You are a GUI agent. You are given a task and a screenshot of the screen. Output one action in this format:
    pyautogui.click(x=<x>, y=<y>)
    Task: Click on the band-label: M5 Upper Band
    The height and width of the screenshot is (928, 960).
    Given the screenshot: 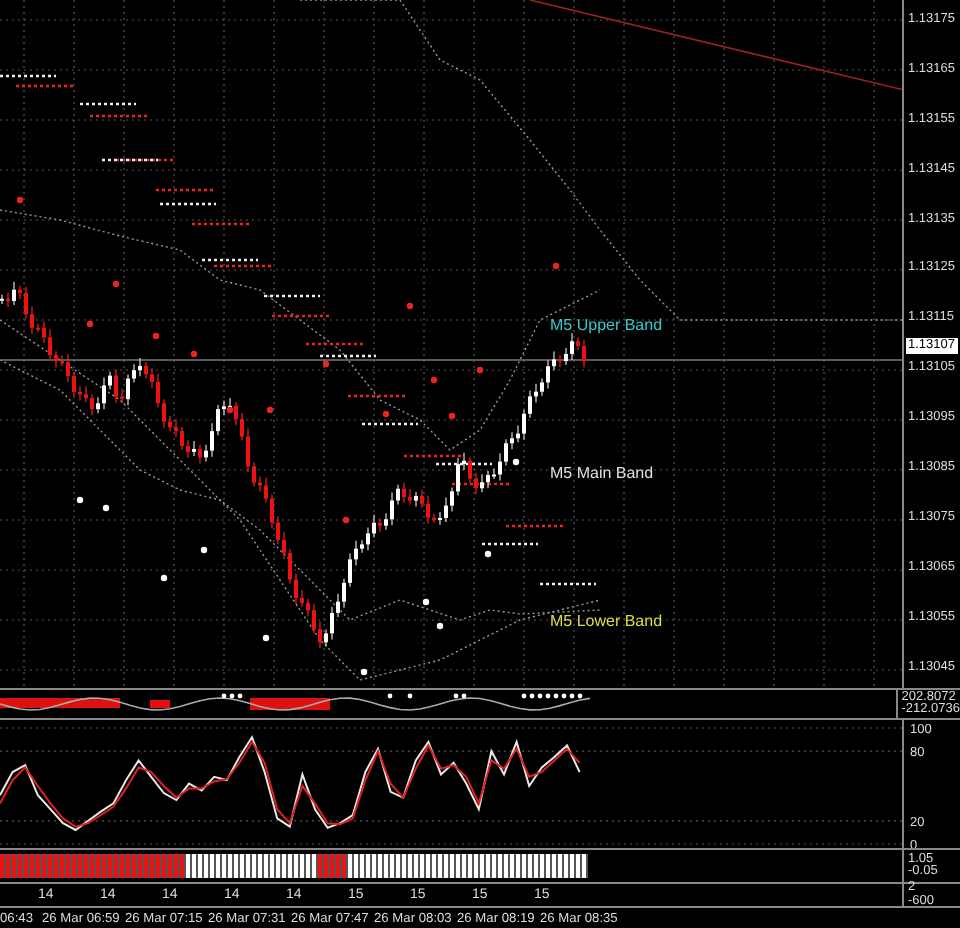 What is the action you would take?
    pyautogui.click(x=606, y=325)
    